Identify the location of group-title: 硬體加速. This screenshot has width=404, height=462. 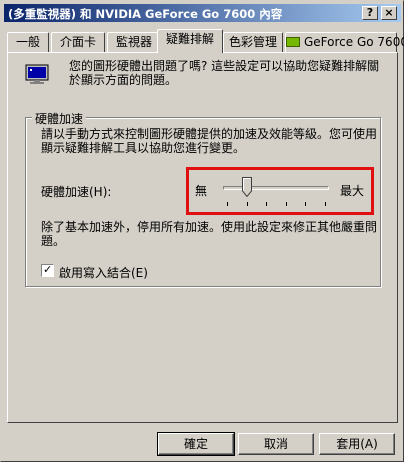
(59, 118).